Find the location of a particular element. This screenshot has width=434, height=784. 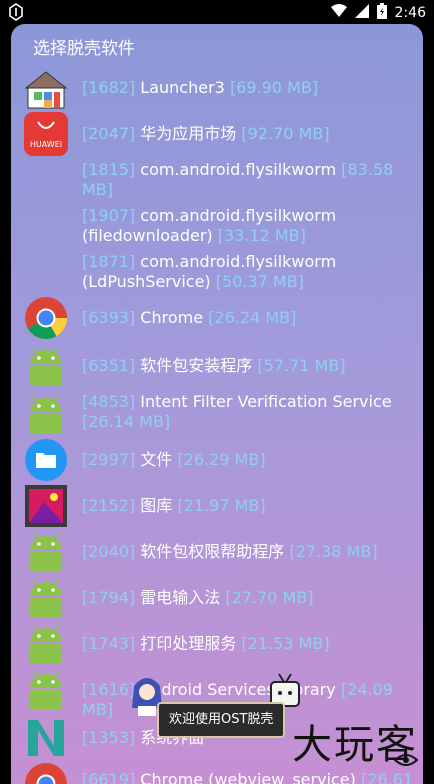

battery-icon is located at coordinates (382, 13).